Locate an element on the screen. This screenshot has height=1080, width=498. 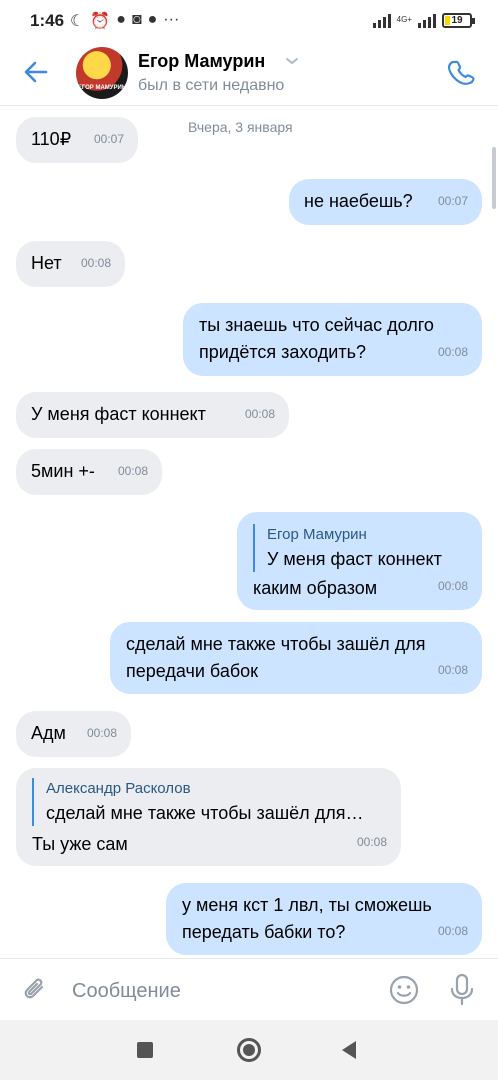
message-text: 5мин +- is located at coordinates (63, 471).